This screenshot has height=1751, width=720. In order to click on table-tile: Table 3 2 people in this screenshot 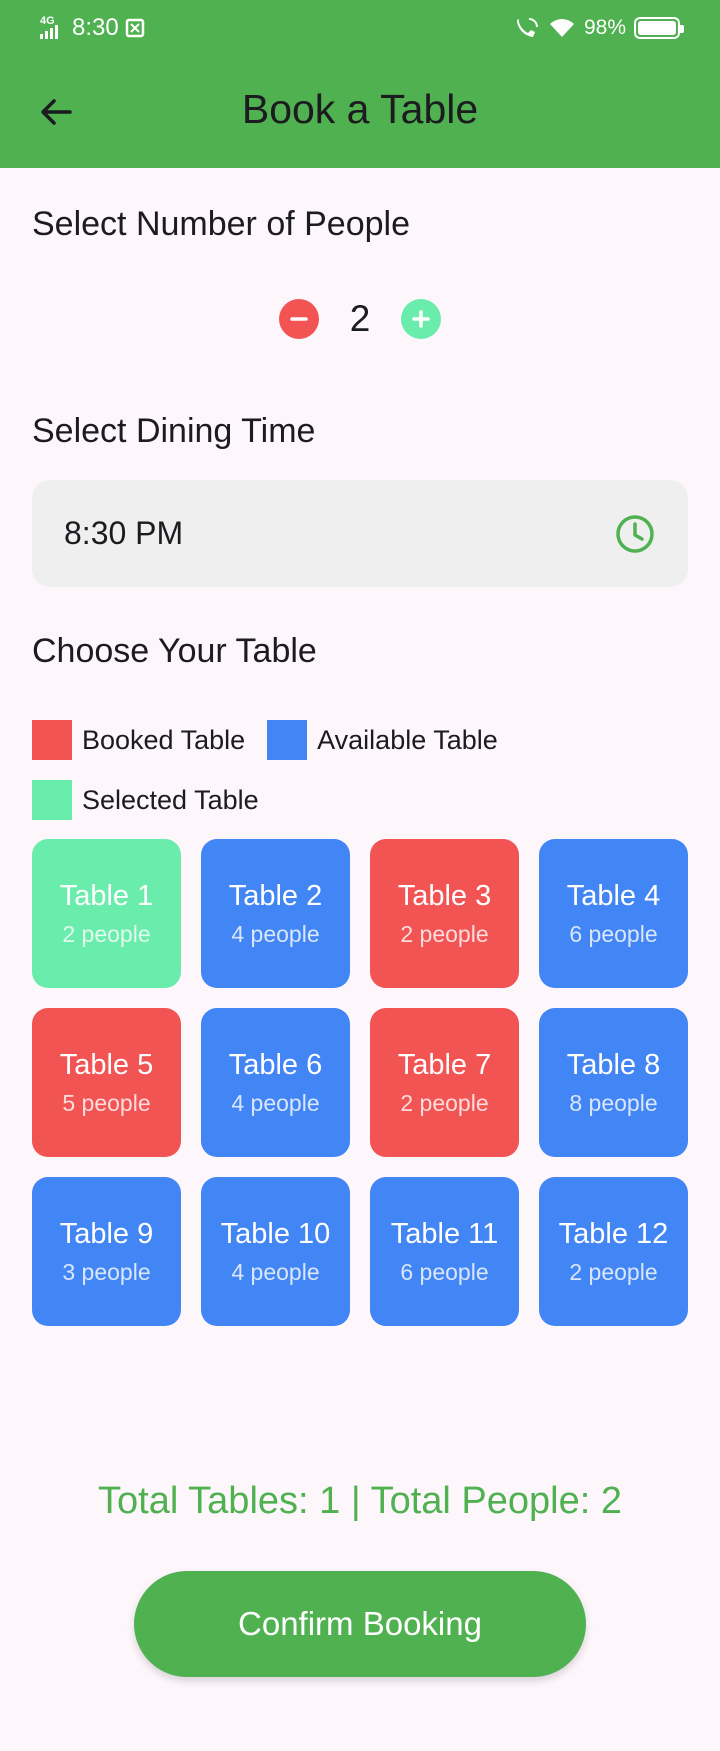, I will do `click(444, 913)`.